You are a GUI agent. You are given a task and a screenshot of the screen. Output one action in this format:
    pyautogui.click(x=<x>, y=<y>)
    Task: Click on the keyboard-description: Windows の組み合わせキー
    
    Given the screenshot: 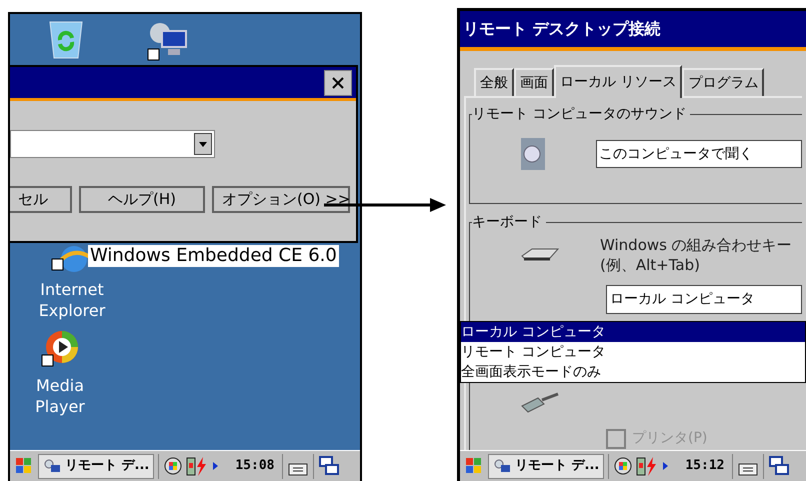 What is the action you would take?
    pyautogui.click(x=696, y=245)
    